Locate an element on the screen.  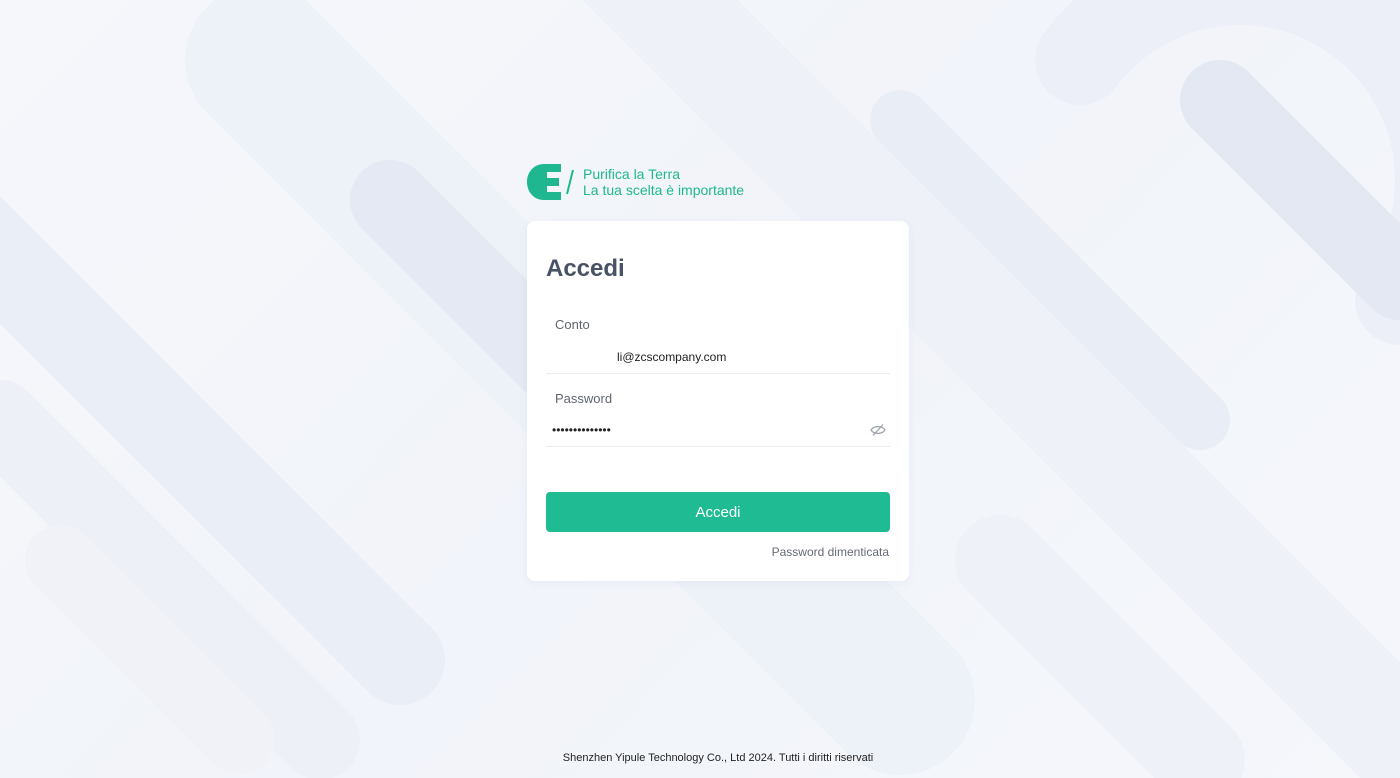
forgot-password-link: Password dimenticata is located at coordinates (830, 552).